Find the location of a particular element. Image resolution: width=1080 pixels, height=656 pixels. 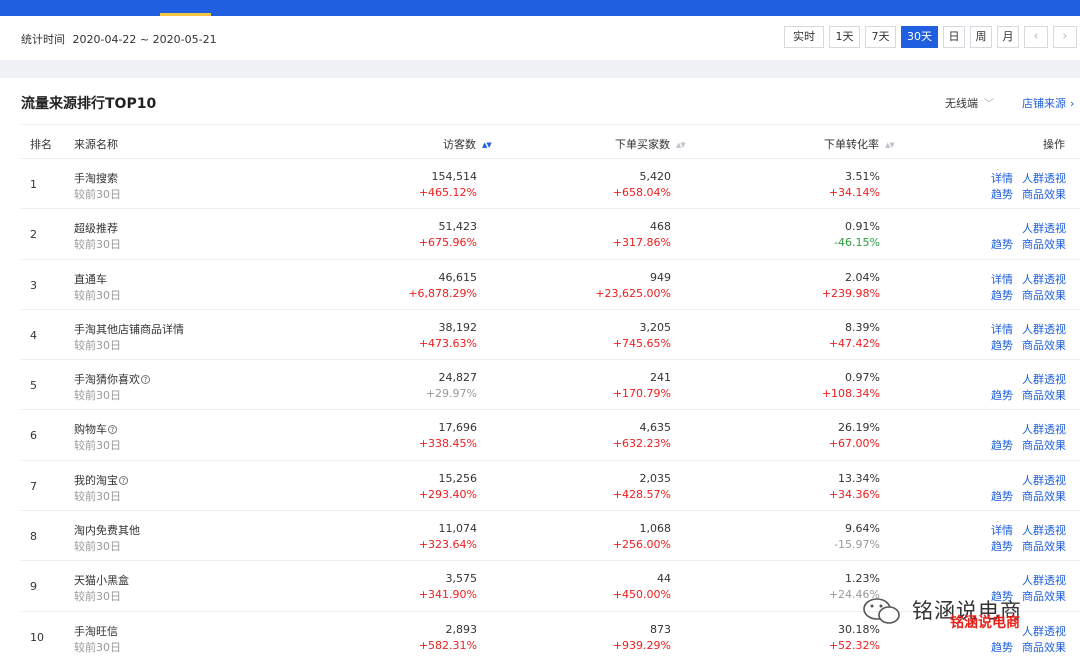

col-buyers: 下单买家数 ▲▼ is located at coordinates (650, 144).